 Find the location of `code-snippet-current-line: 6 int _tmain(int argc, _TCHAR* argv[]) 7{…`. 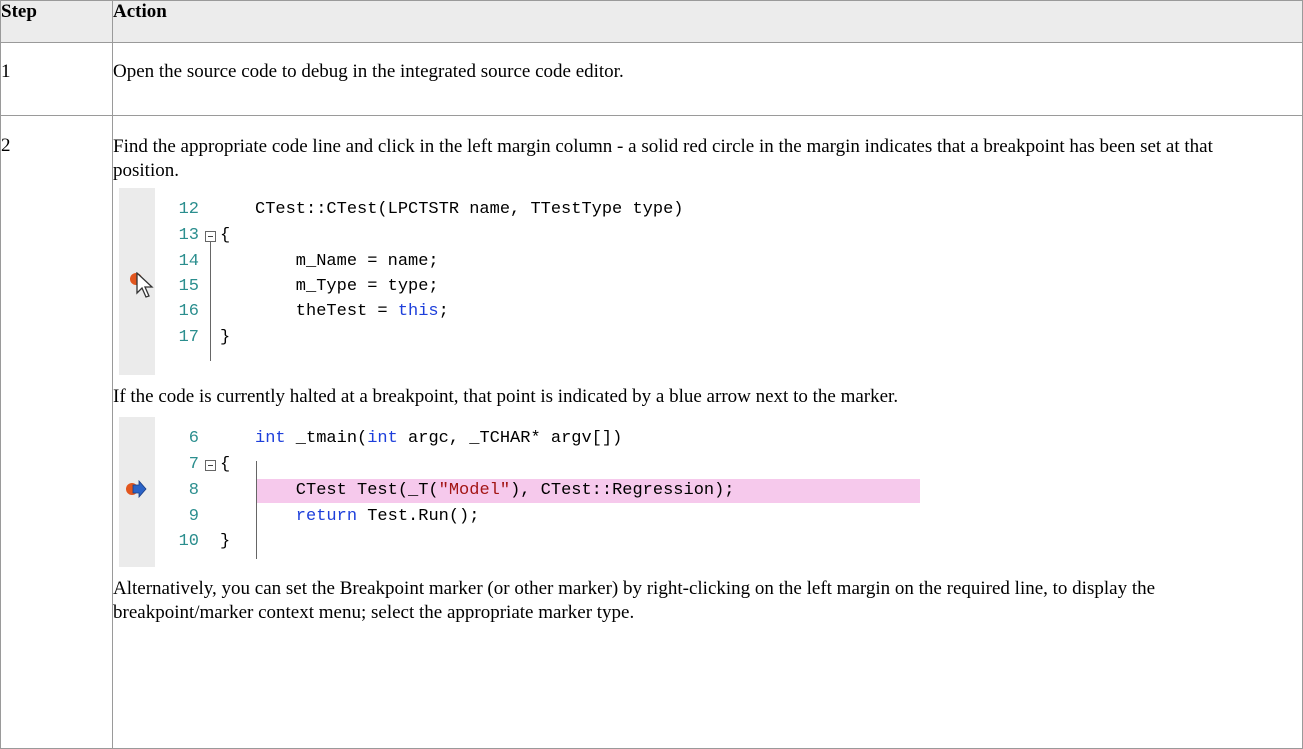

code-snippet-current-line: 6 int _tmain(int argc, _TCHAR* argv[]) 7{… is located at coordinates (529, 492).